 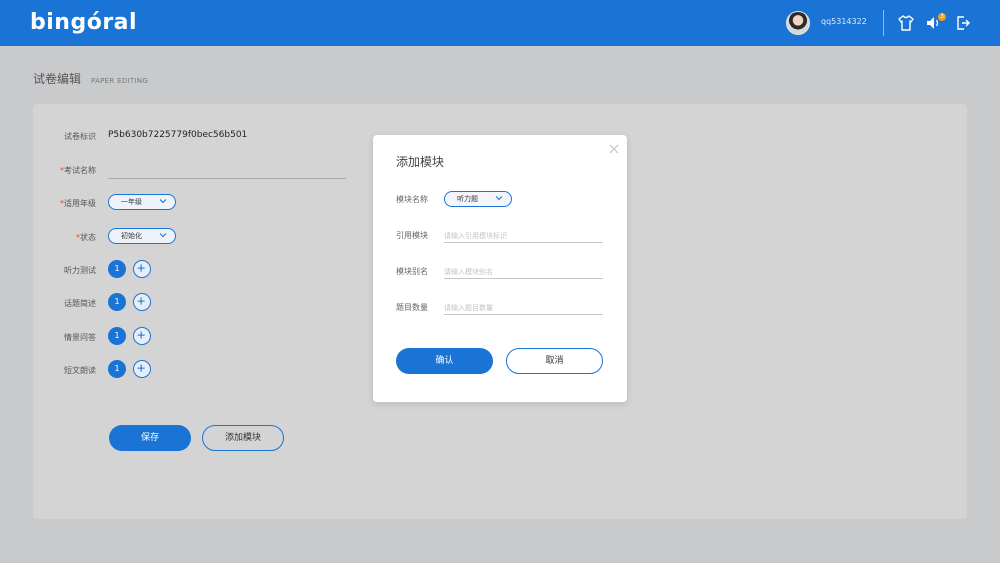 I want to click on module-name-select: 听力题, so click(x=478, y=199).